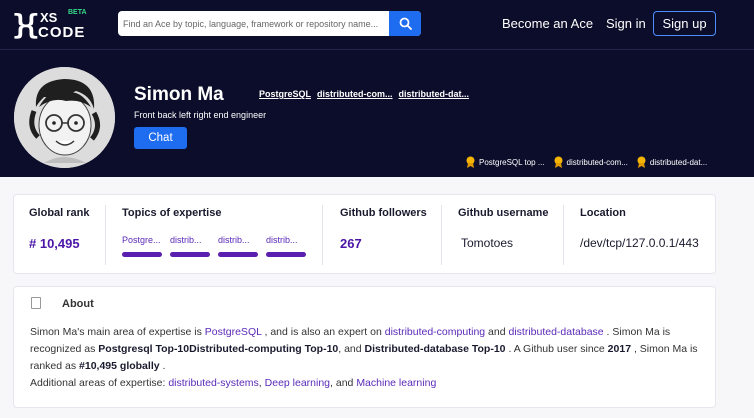 The width and height of the screenshot is (754, 418). Describe the element at coordinates (603, 213) in the screenshot. I see `location-label: Location` at that location.